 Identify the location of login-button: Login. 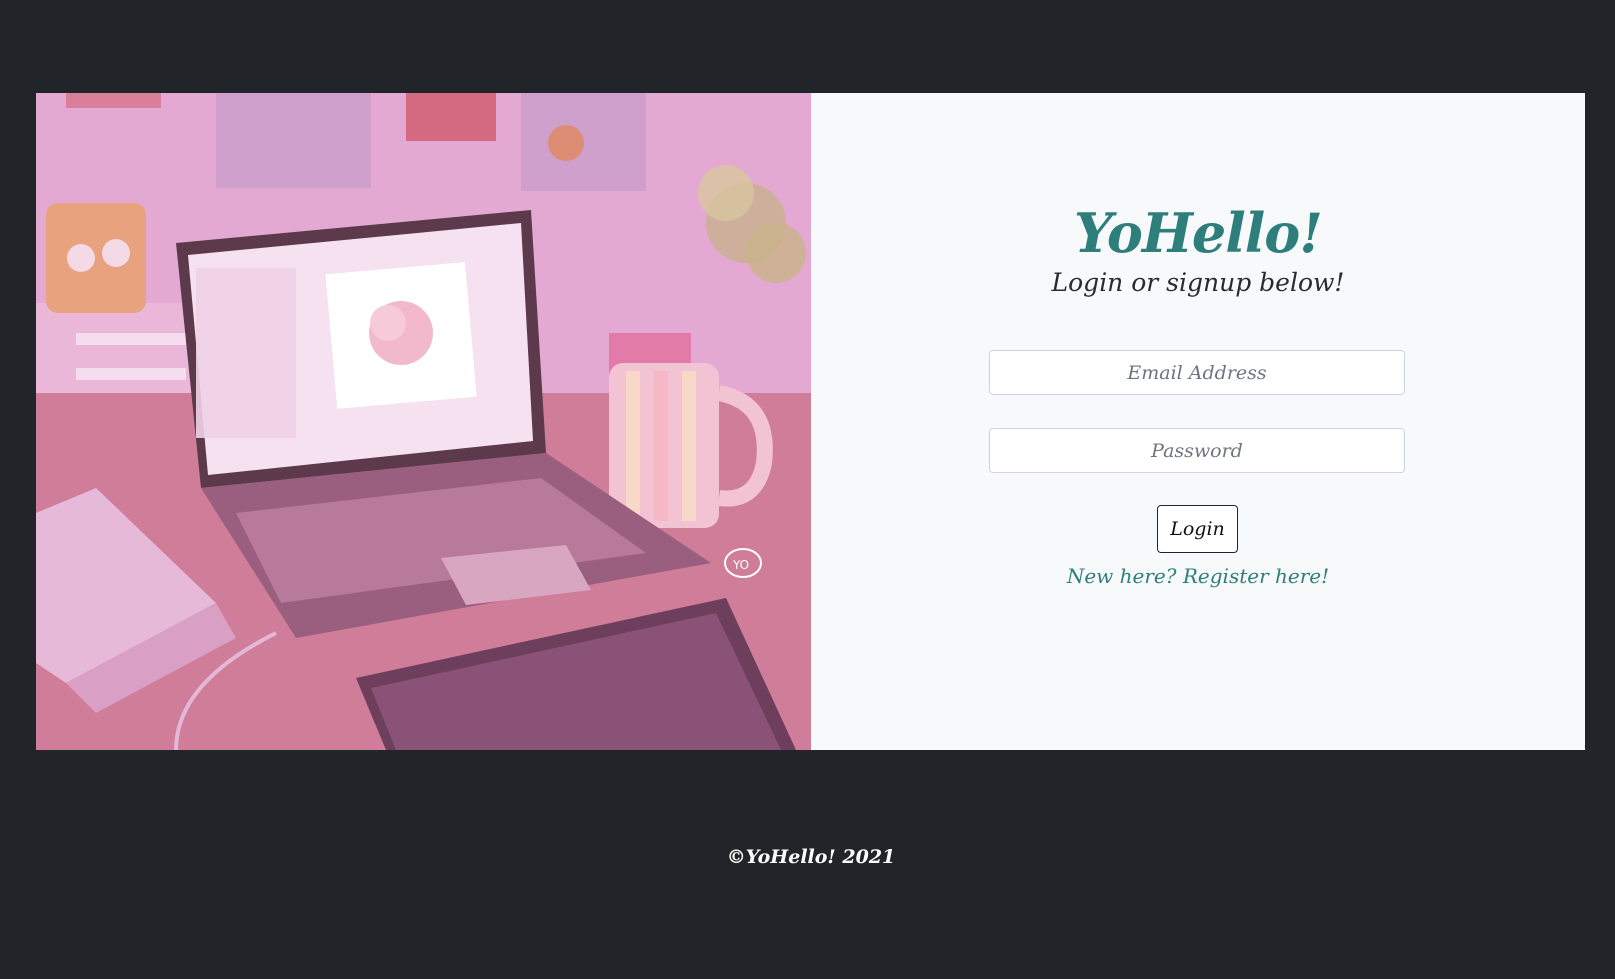
(1197, 529).